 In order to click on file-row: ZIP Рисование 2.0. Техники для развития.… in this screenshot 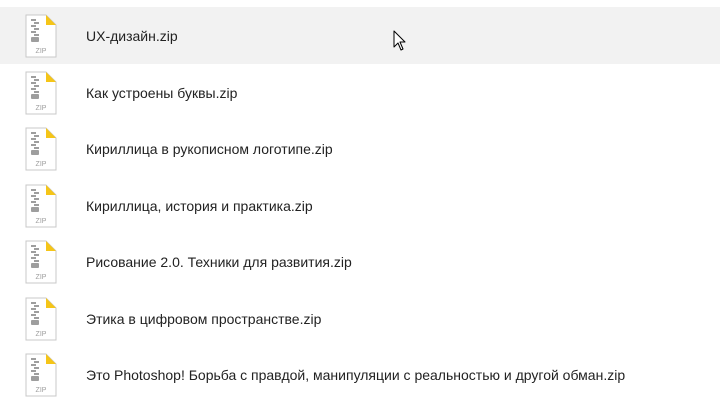, I will do `click(360, 261)`.